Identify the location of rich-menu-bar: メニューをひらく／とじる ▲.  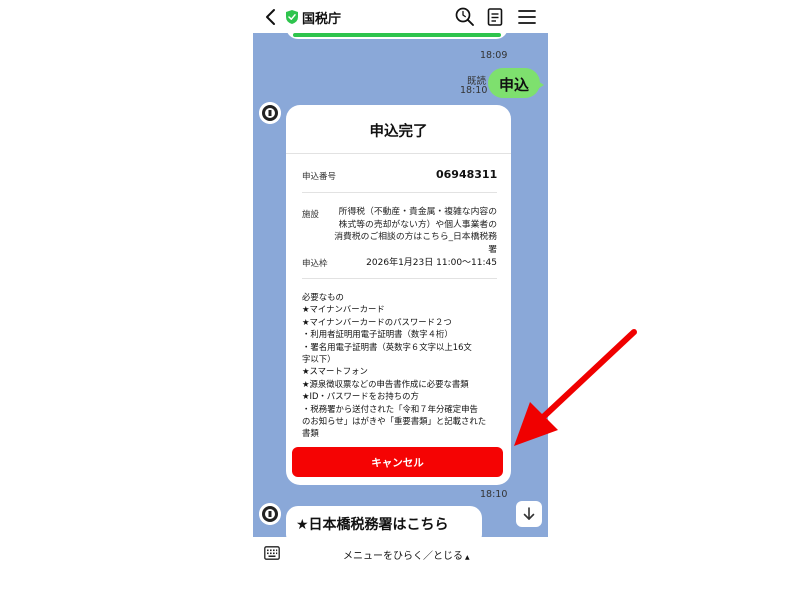
(400, 568).